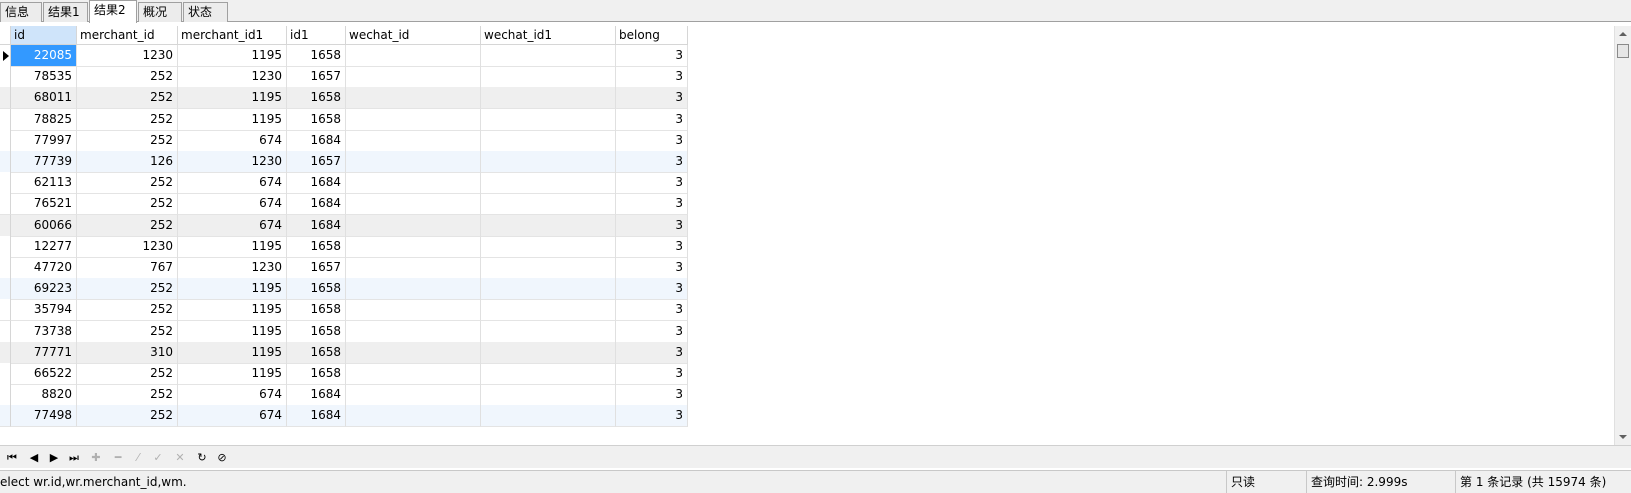  What do you see at coordinates (1623, 437) in the screenshot?
I see `scroll-down-icon` at bounding box center [1623, 437].